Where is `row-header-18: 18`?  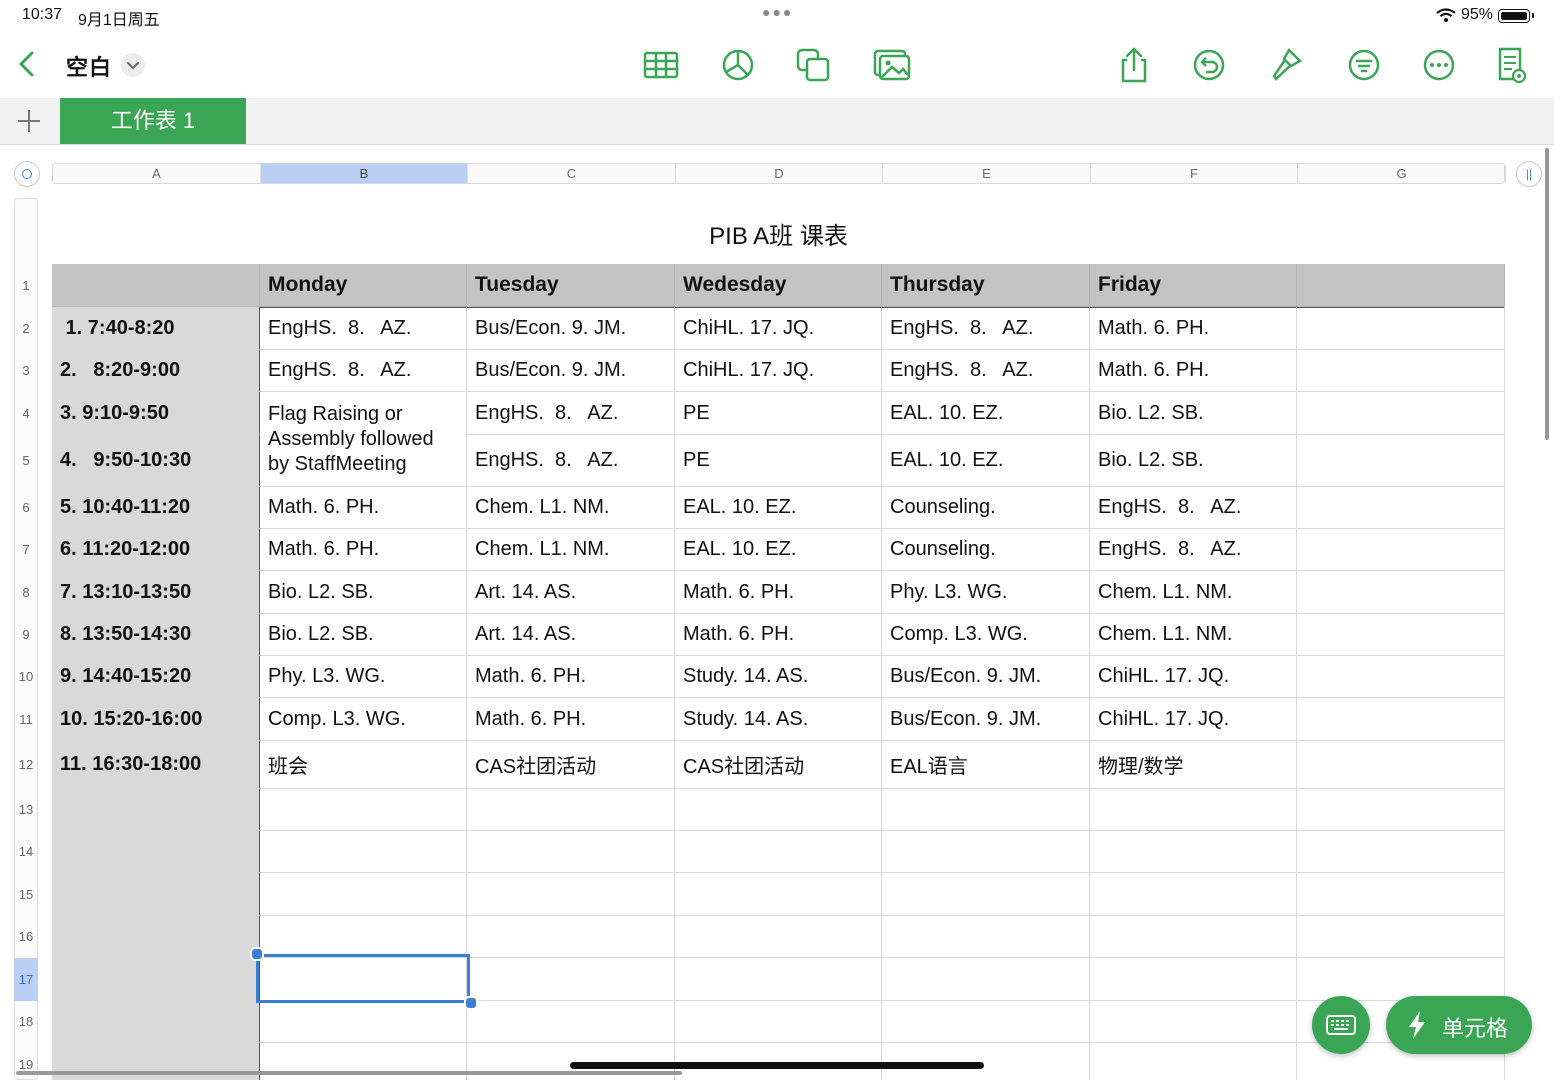 row-header-18: 18 is located at coordinates (26, 1022).